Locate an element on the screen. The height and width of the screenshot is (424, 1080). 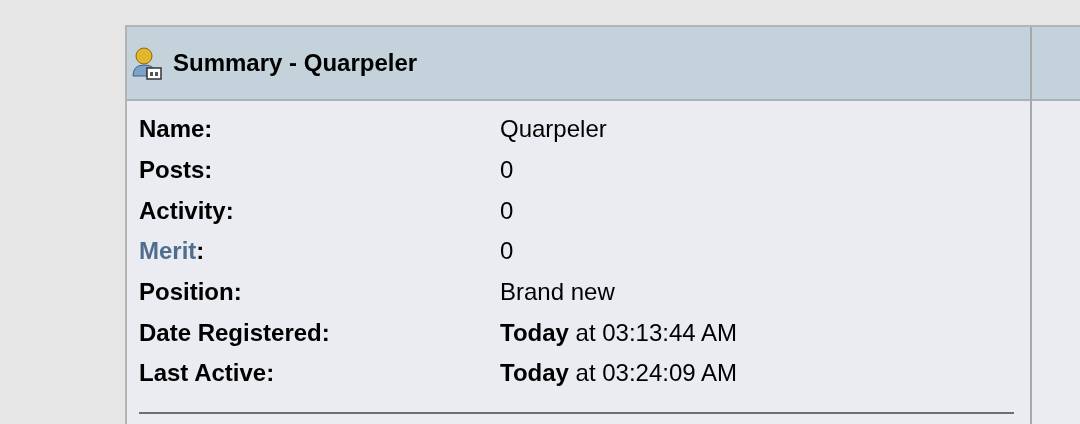
field-label: Position: is located at coordinates (190, 292).